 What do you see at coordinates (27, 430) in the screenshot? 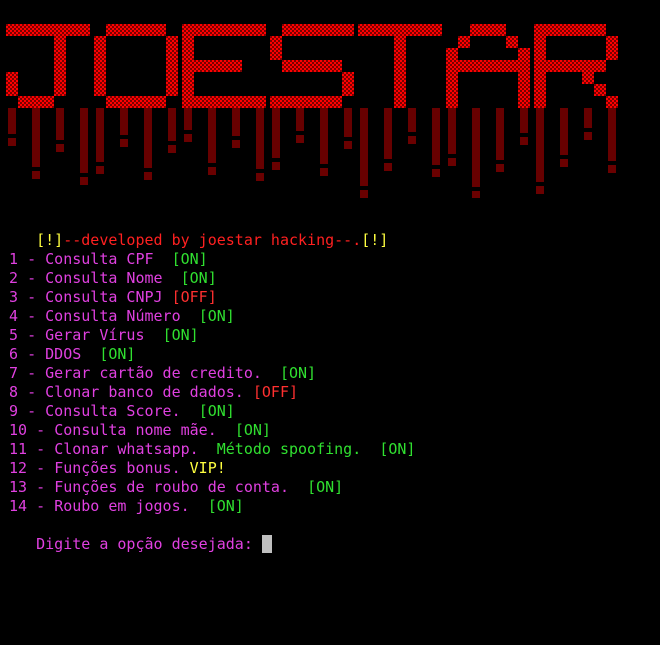
I see `menu-item-number: 10 -` at bounding box center [27, 430].